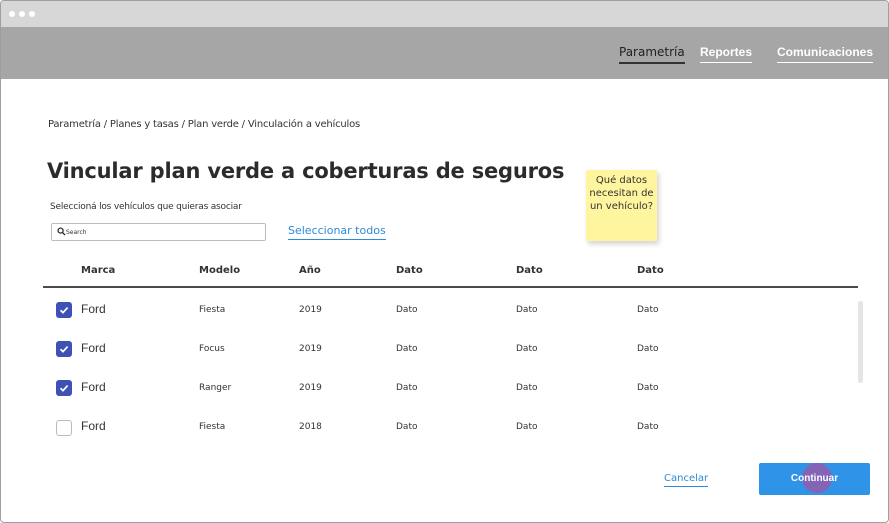 The image size is (889, 523). I want to click on table-row: Ford Focus 2019 Dato Dato Dato, so click(431, 350).